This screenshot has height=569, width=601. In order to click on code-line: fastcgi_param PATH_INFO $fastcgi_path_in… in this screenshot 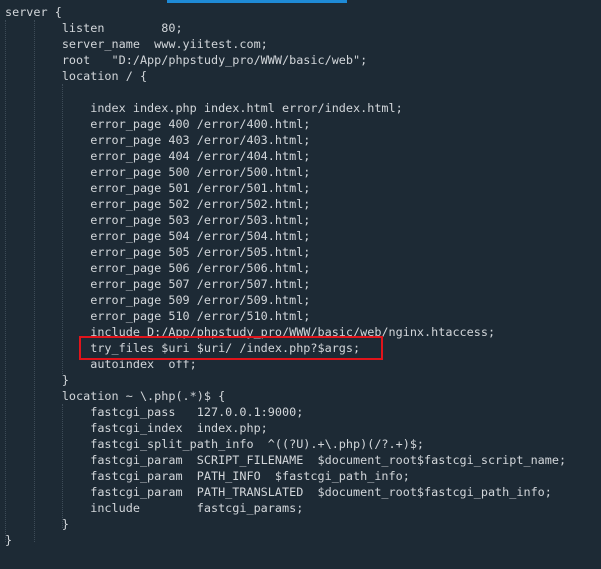, I will do `click(285, 476)`.